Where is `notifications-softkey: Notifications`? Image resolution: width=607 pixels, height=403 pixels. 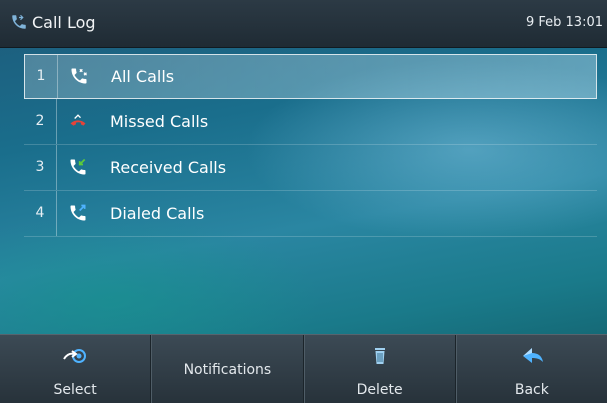
notifications-softkey: Notifications is located at coordinates (227, 369).